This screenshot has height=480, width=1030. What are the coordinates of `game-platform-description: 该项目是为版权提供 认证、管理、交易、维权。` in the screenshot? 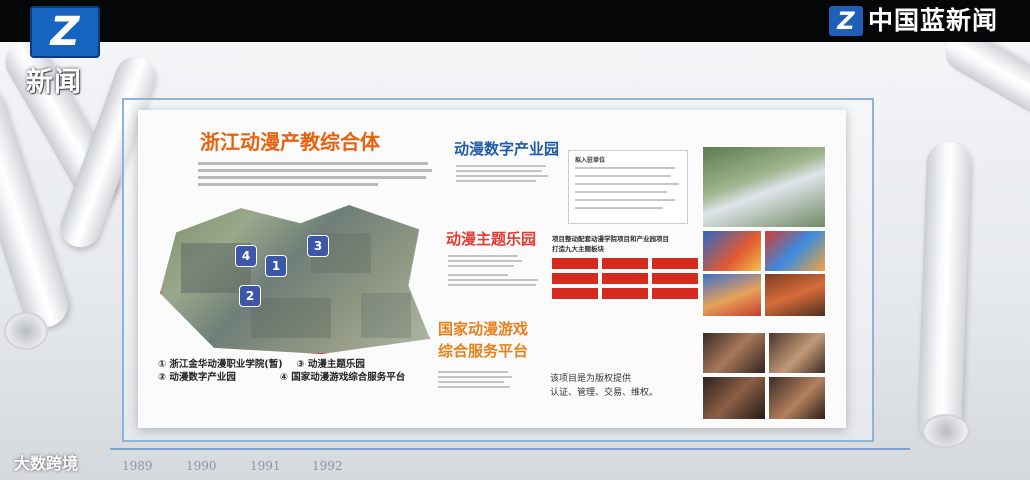 It's located at (604, 386).